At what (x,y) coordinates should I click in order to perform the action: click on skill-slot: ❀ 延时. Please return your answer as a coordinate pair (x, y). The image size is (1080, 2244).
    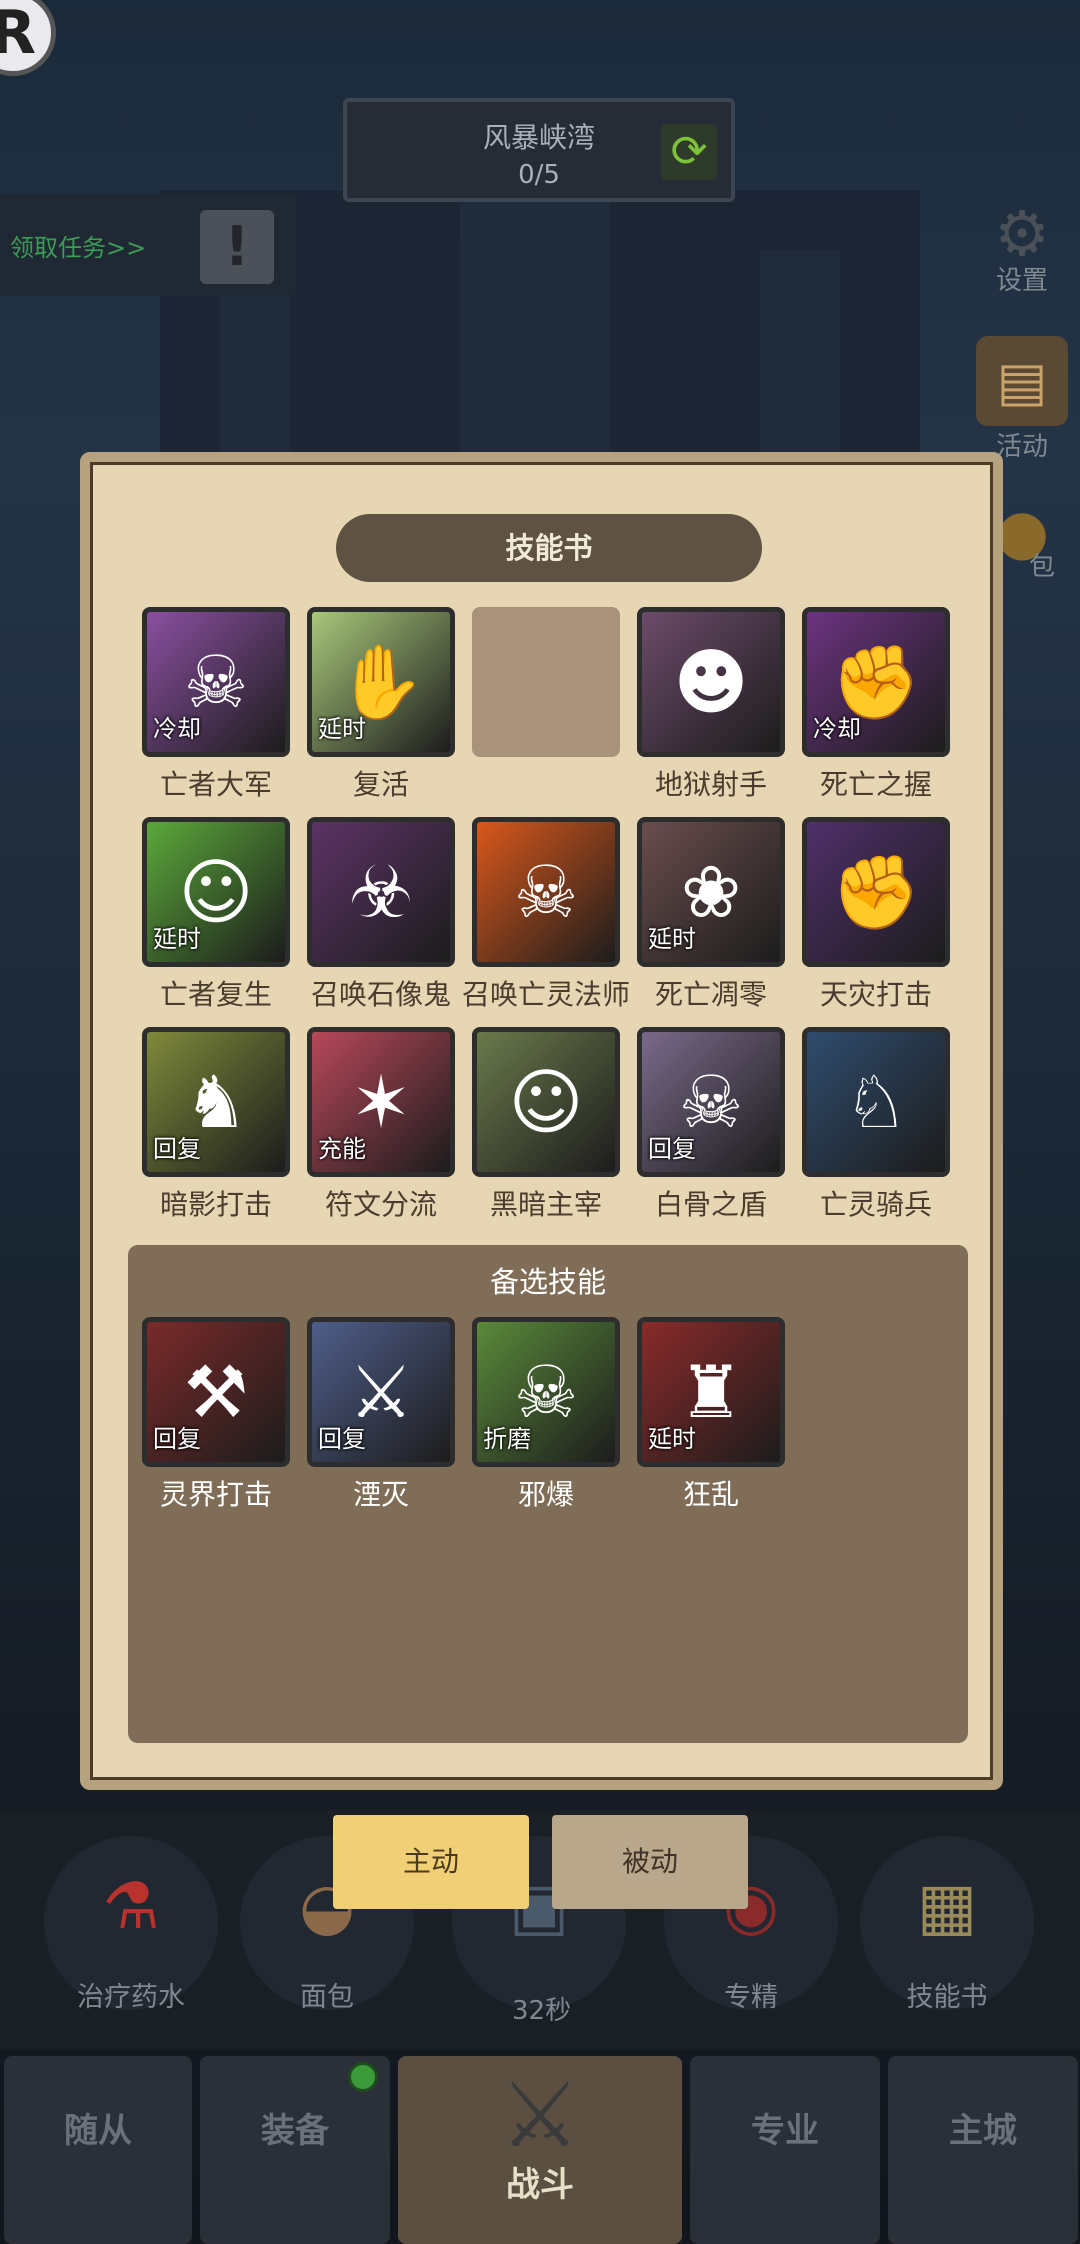
    Looking at the image, I should click on (711, 892).